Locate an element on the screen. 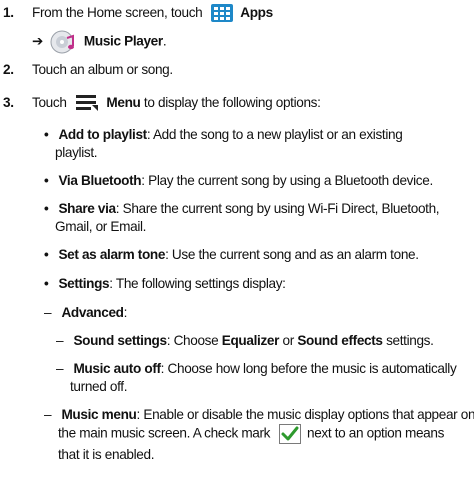  step-text: Touch is located at coordinates (49, 102).